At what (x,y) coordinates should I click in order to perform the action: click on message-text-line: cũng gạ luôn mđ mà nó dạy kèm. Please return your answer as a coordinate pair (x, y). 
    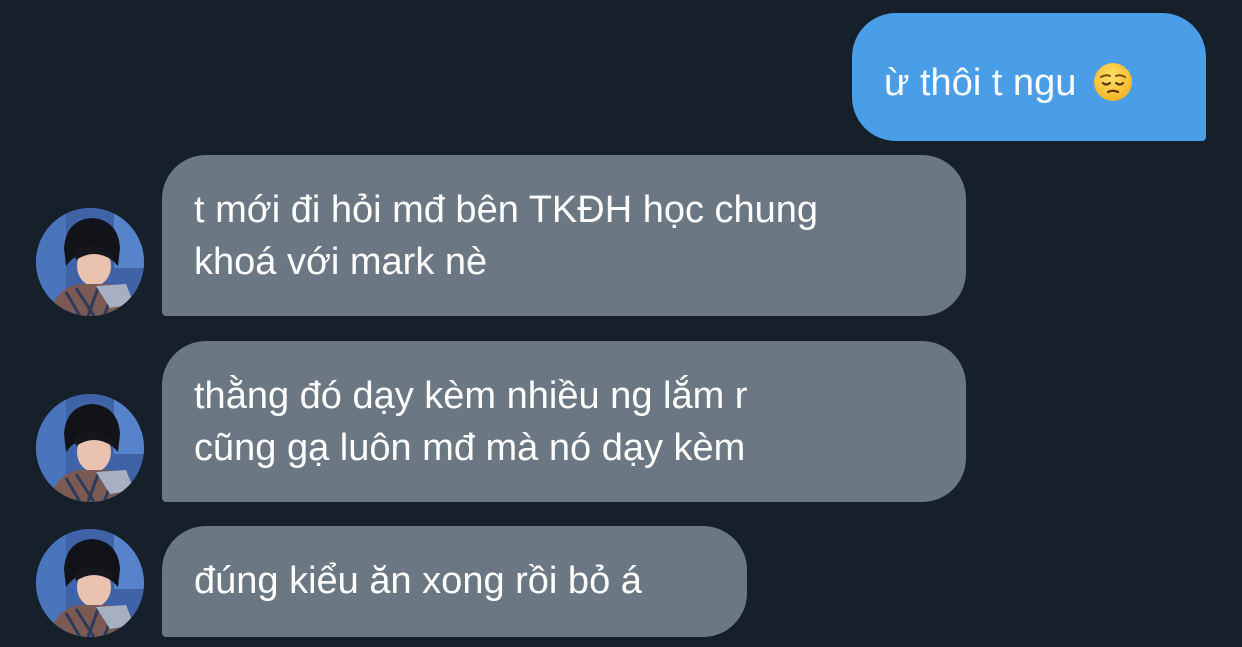
    Looking at the image, I should click on (470, 448).